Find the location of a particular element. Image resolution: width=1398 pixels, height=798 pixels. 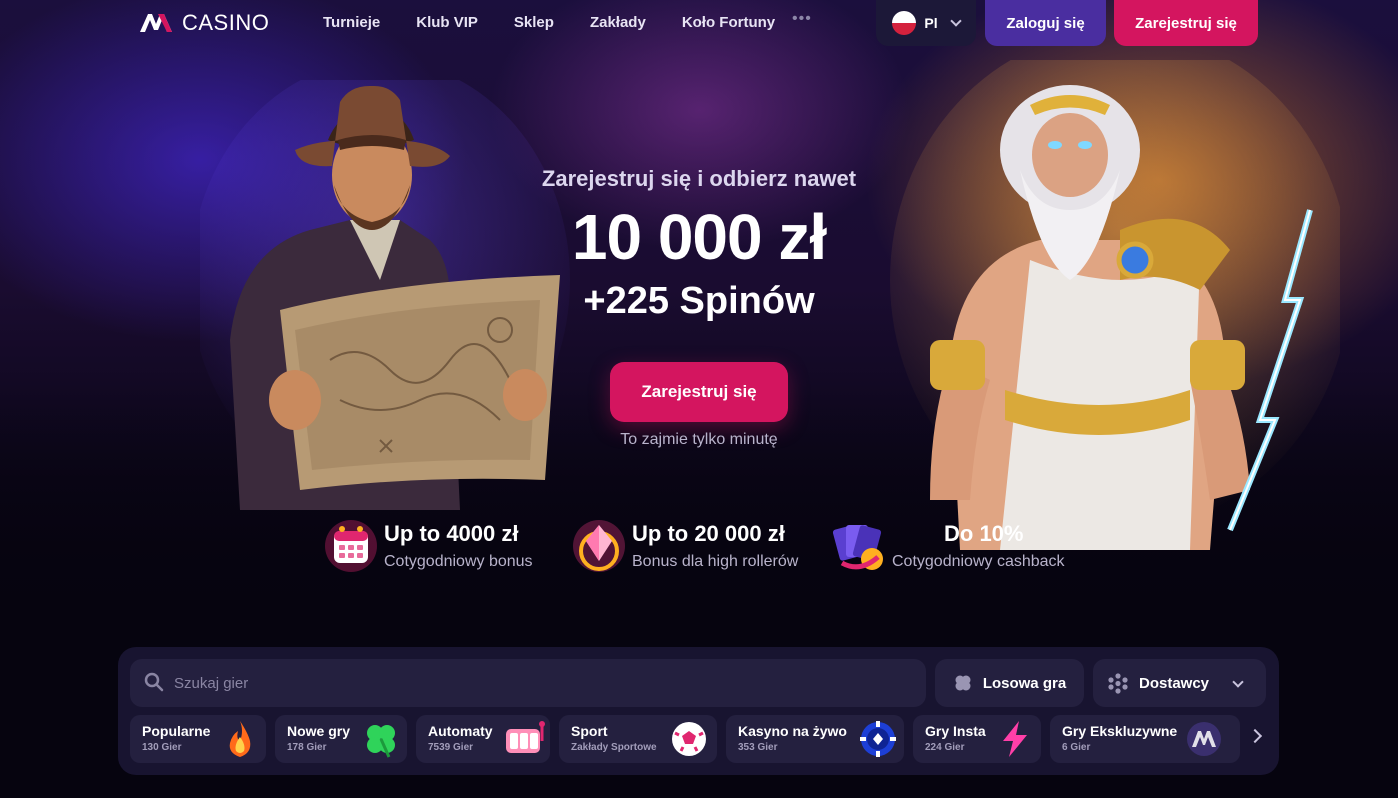

hero-bonus-amount: 10 000 zł is located at coordinates (699, 237).